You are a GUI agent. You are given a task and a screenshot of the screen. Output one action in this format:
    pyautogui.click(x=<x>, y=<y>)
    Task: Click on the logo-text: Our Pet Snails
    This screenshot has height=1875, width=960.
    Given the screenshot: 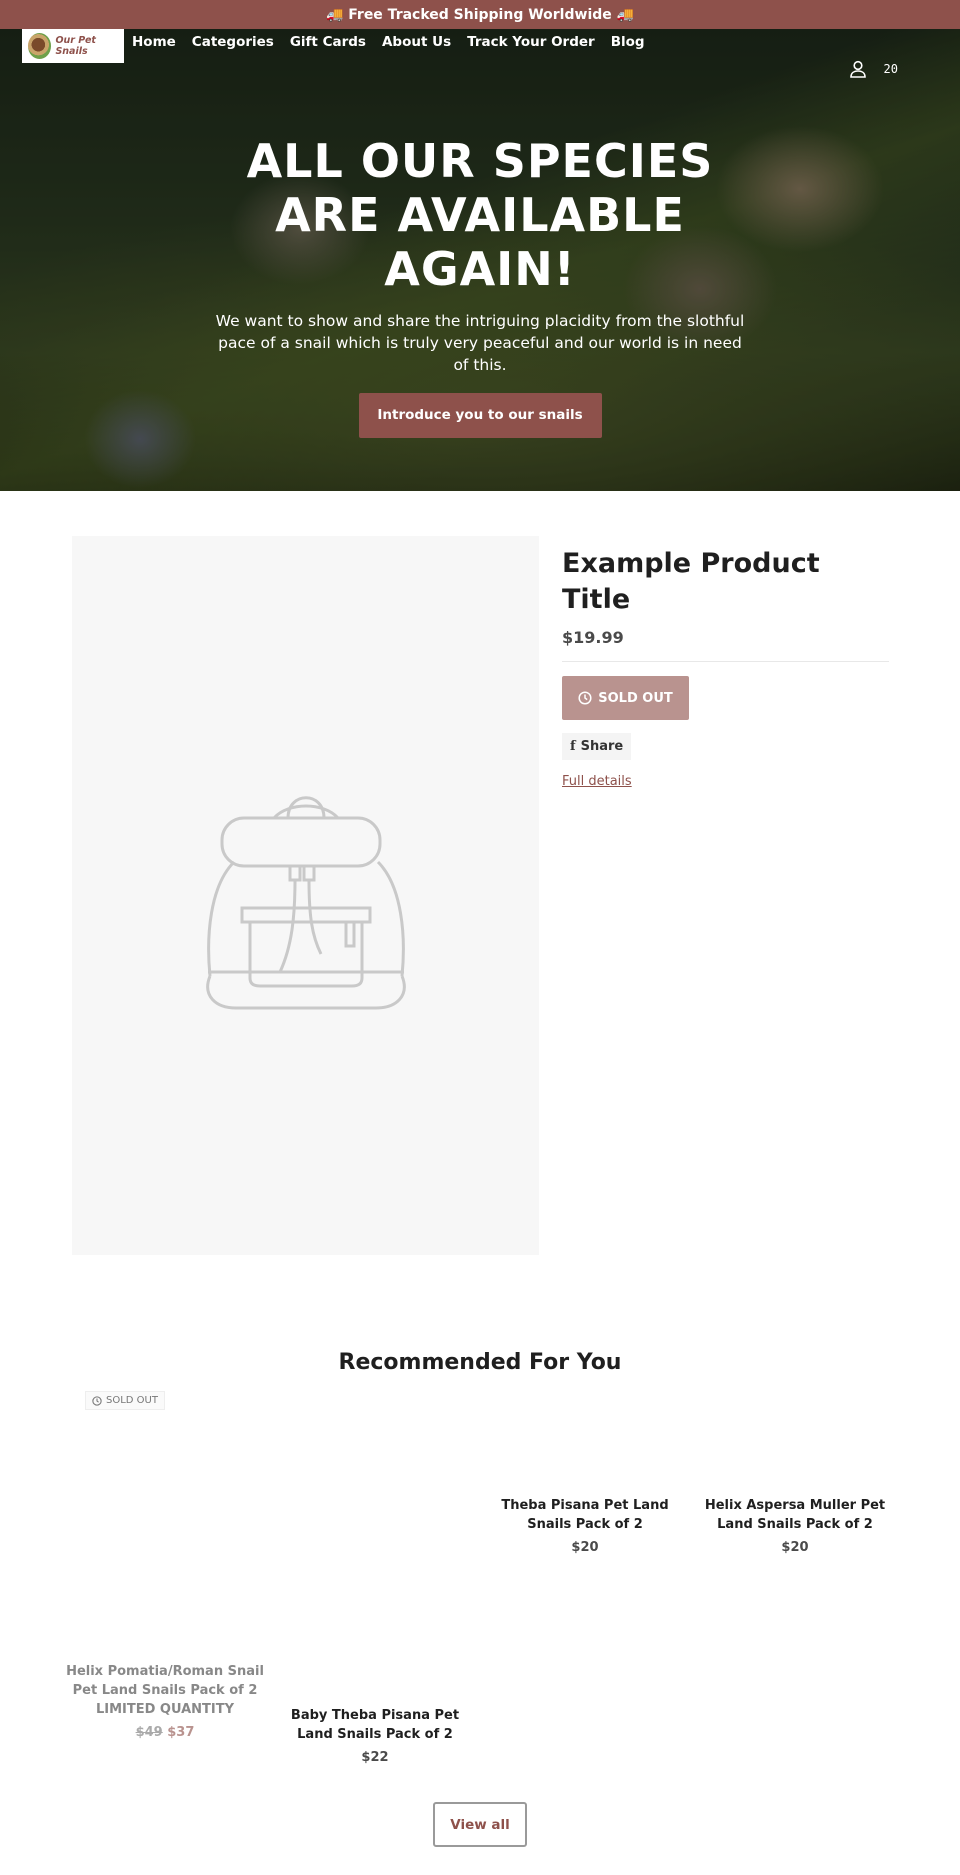 What is the action you would take?
    pyautogui.click(x=75, y=46)
    